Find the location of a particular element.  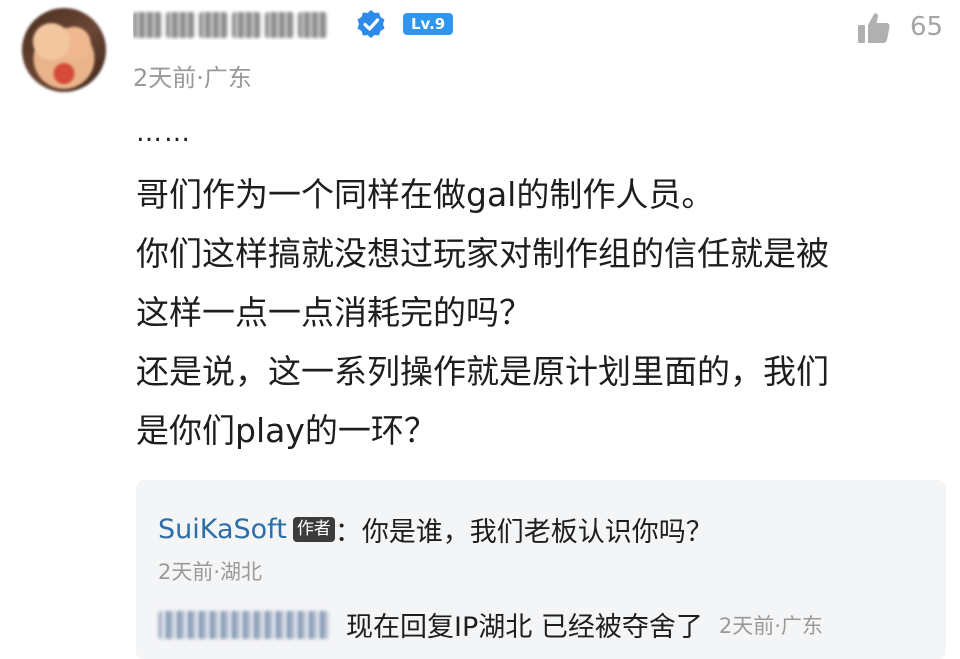

reply-text: 你是谁，我们老板认识你吗？ is located at coordinates (537, 532).